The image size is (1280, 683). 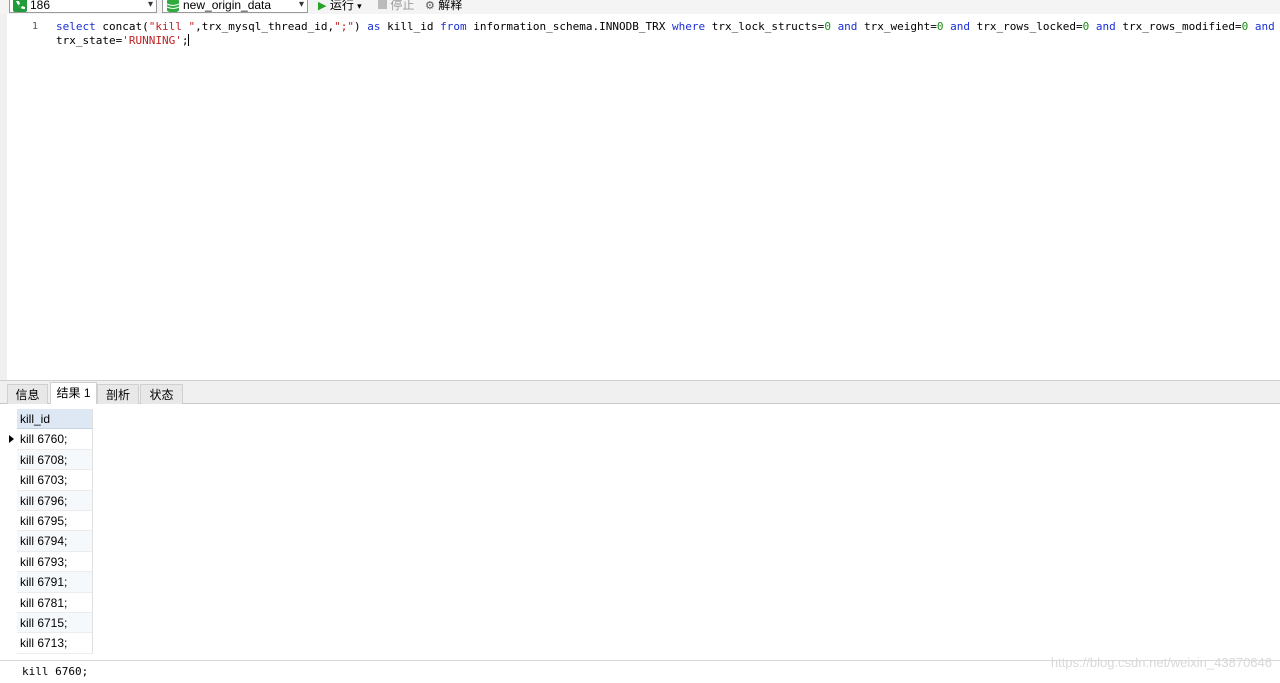 I want to click on tab-info: 信息, so click(x=27, y=394).